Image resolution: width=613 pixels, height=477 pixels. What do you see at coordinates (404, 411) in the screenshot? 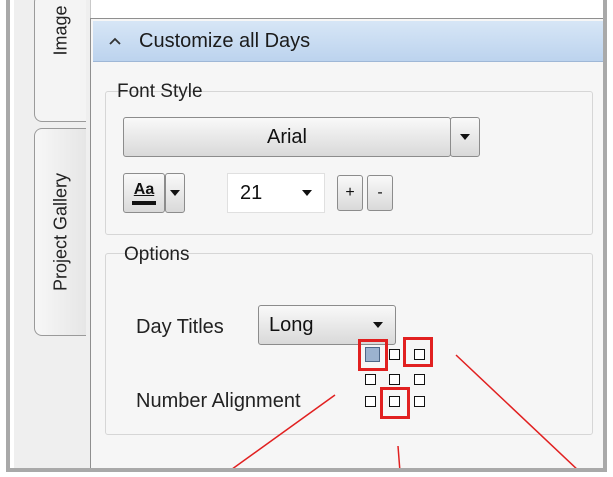
I see `annotation-lines` at bounding box center [404, 411].